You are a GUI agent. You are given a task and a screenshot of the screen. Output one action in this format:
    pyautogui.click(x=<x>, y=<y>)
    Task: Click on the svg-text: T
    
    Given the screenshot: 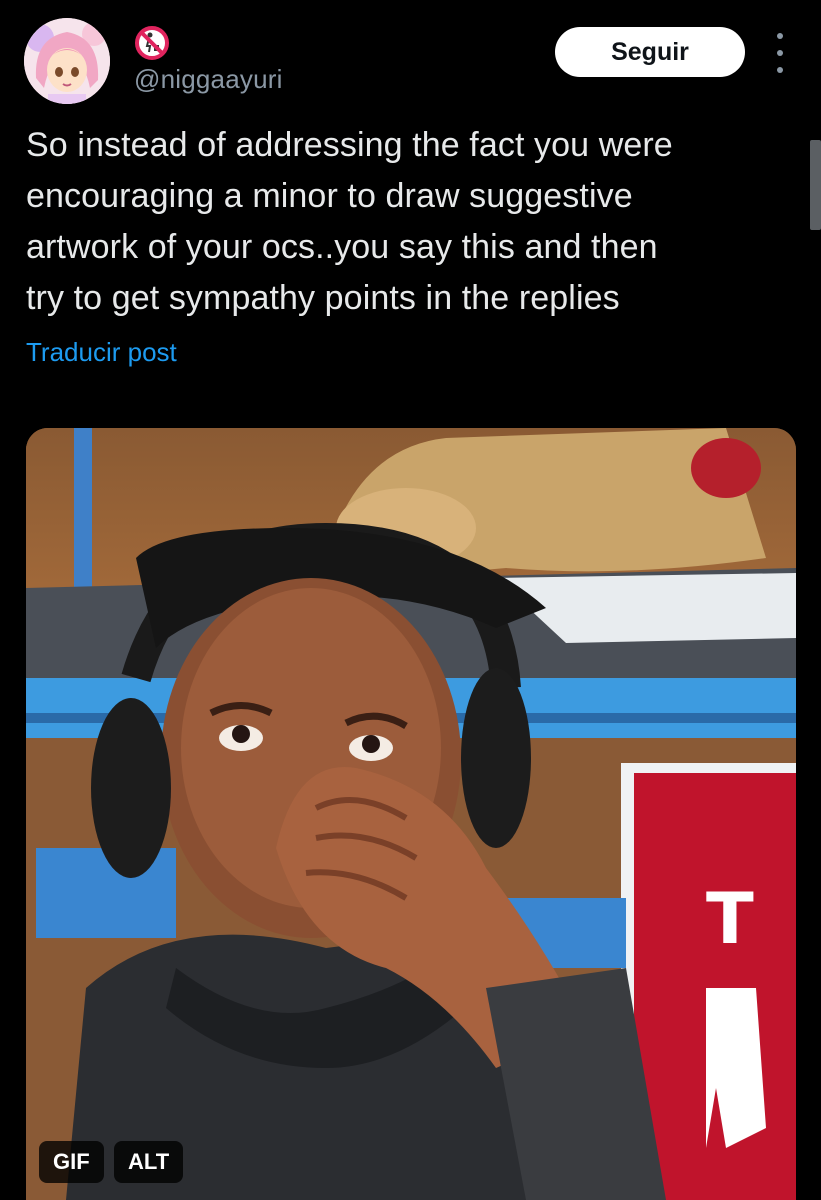 What is the action you would take?
    pyautogui.click(x=730, y=919)
    